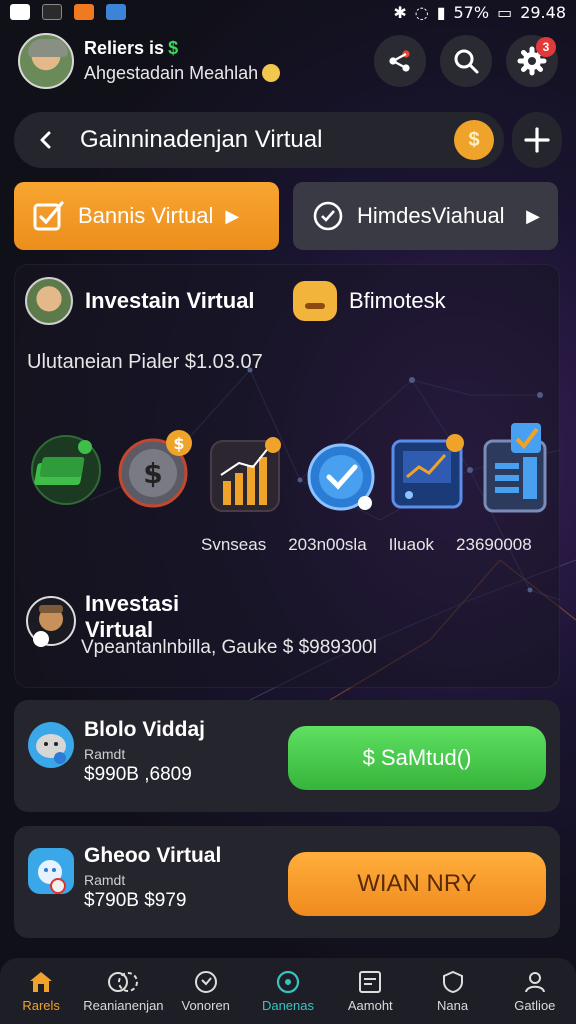  I want to click on page-title: Gainninadenjan Virtual, so click(201, 139).